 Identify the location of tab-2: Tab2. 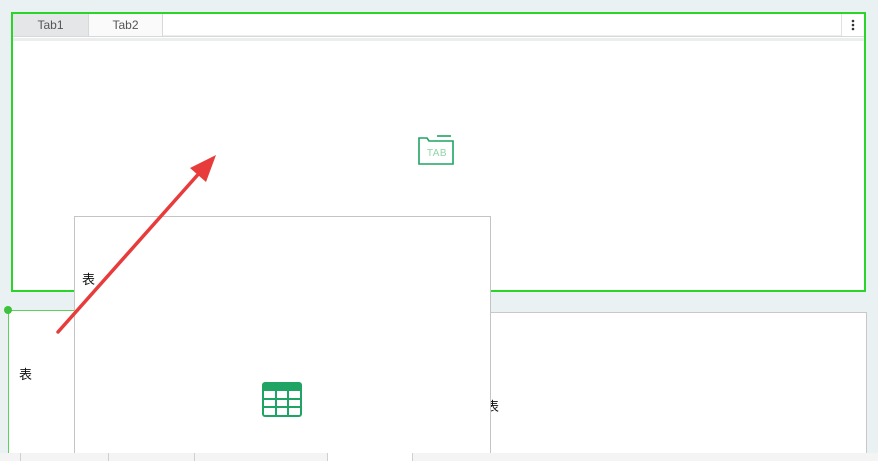
(126, 25).